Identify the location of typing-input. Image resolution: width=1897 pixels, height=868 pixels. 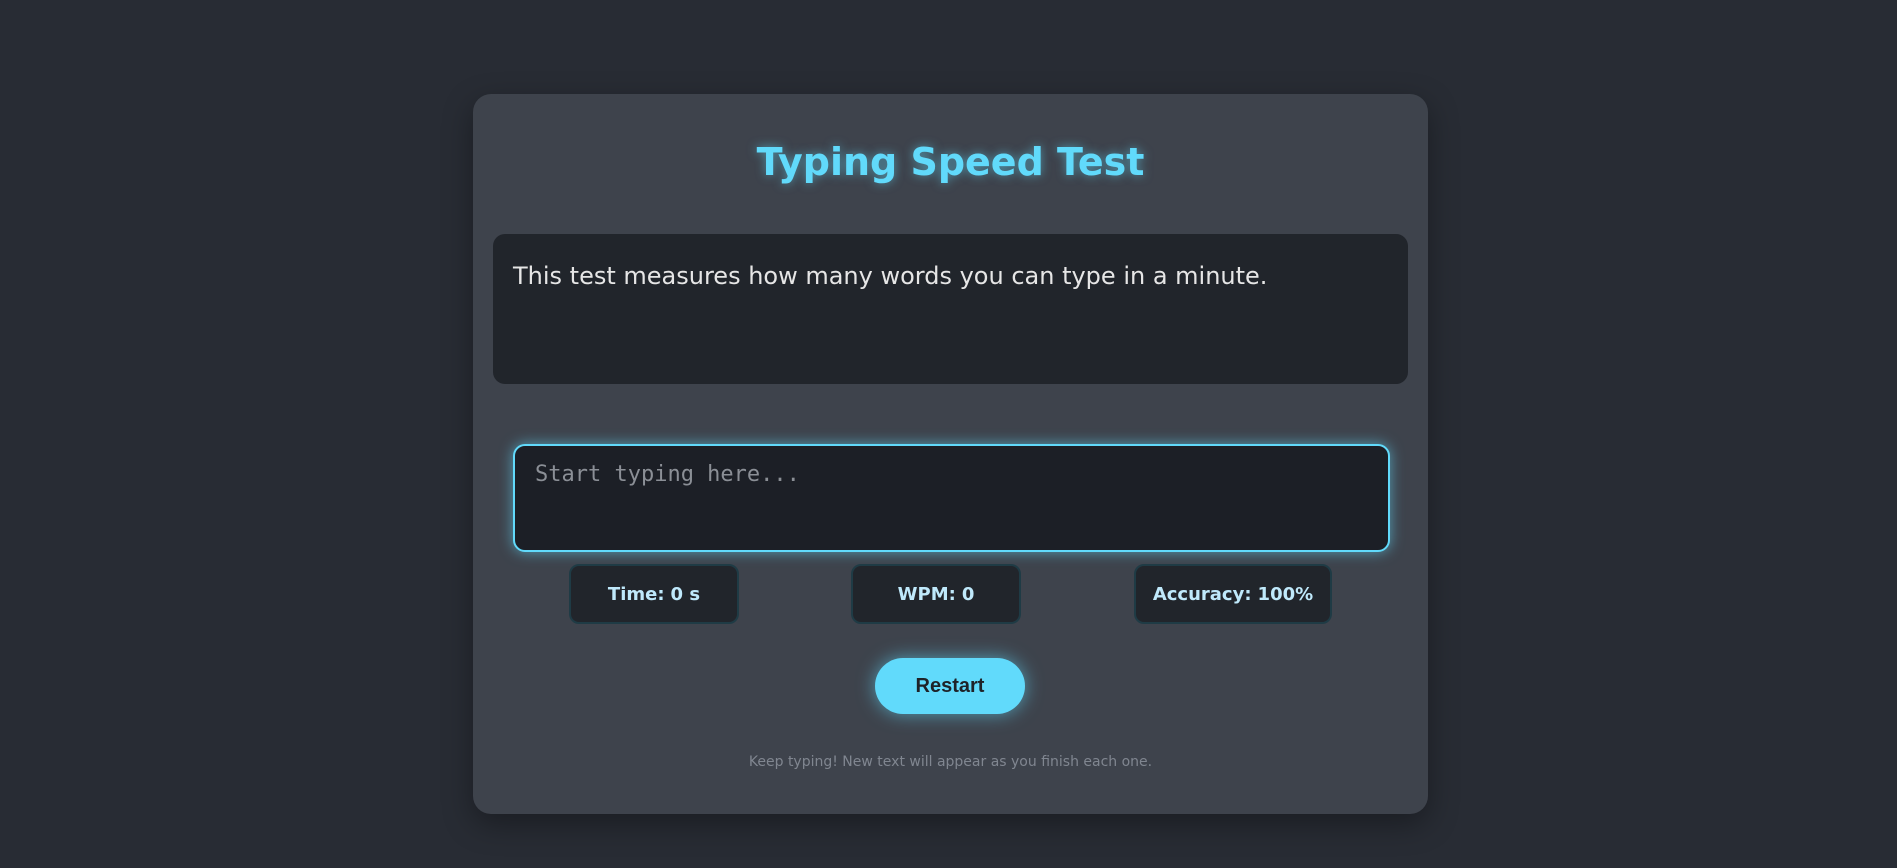
(951, 498).